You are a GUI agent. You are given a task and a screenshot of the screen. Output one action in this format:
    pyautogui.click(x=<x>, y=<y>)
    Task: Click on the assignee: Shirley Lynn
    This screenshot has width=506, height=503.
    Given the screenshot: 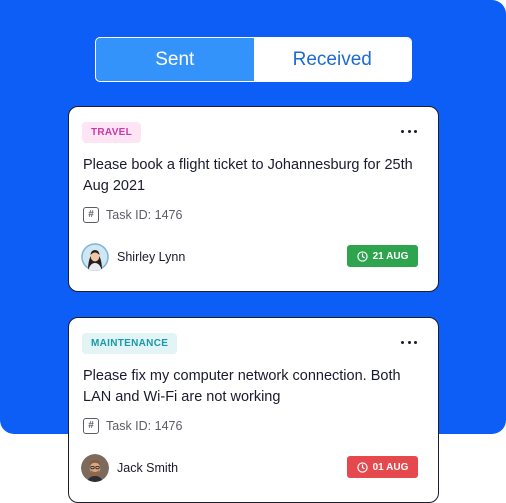 What is the action you would take?
    pyautogui.click(x=133, y=257)
    